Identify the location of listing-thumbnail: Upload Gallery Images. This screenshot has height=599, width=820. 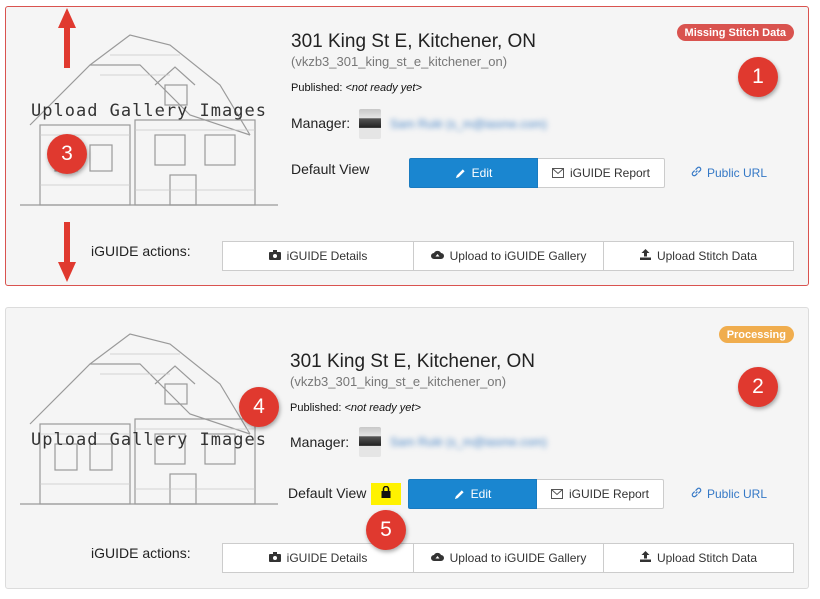
(149, 417).